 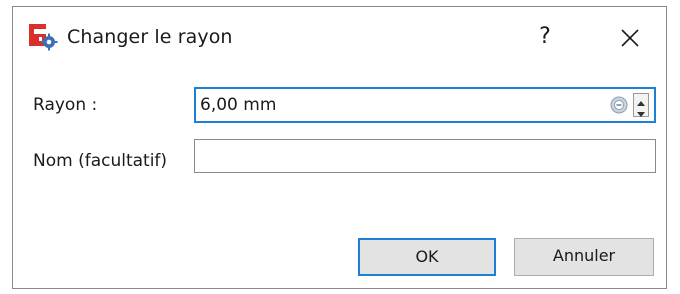 What do you see at coordinates (641, 100) in the screenshot?
I see `spin-up-button` at bounding box center [641, 100].